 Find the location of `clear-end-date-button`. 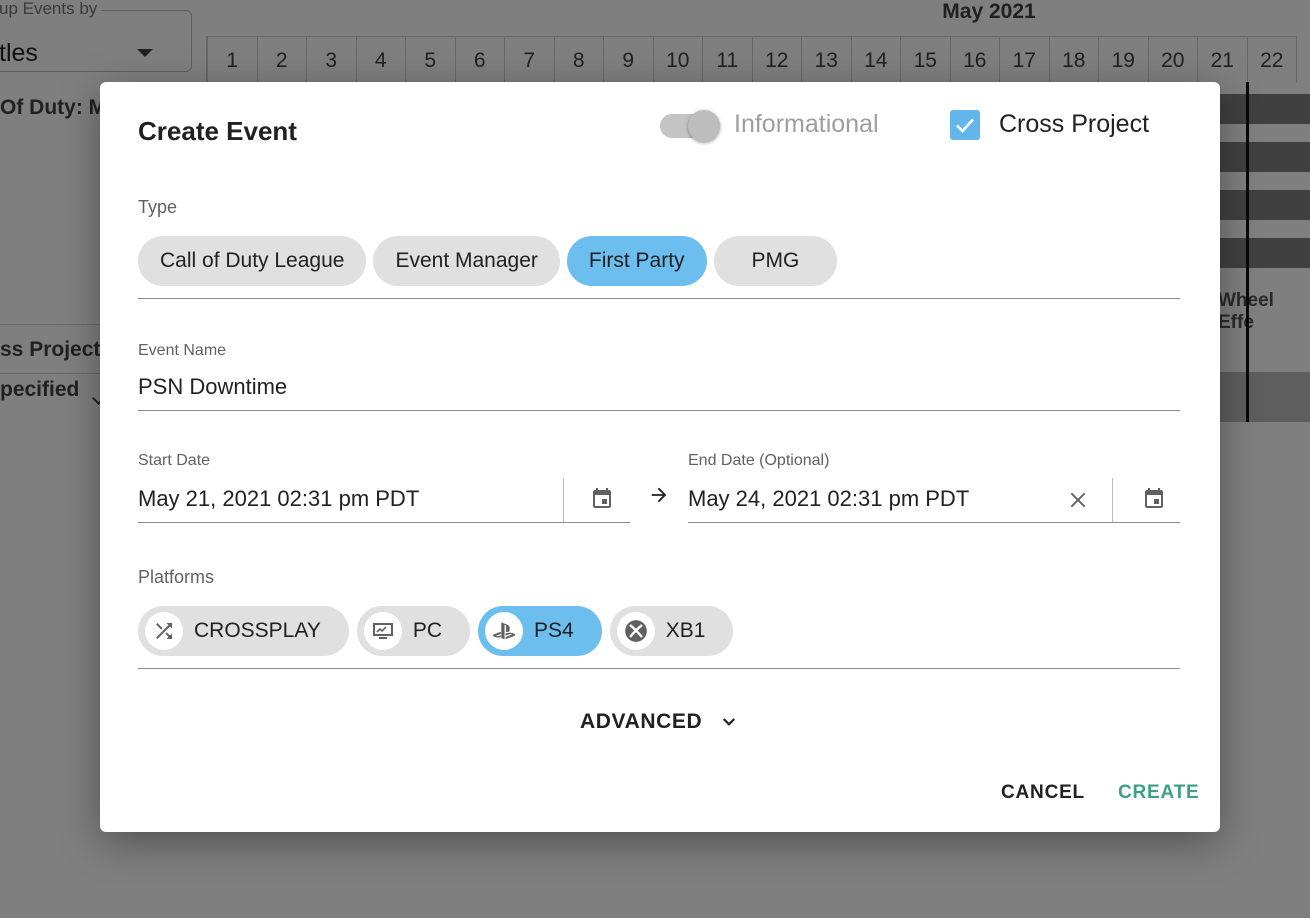

clear-end-date-button is located at coordinates (1078, 500).